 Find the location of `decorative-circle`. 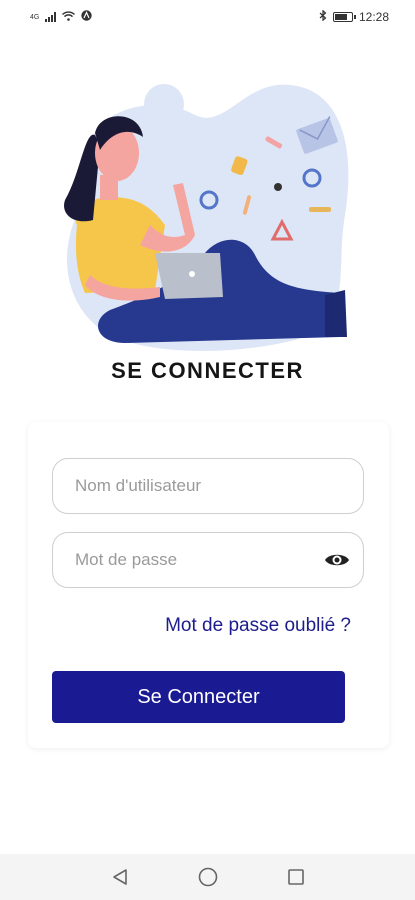

decorative-circle is located at coordinates (164, 104).